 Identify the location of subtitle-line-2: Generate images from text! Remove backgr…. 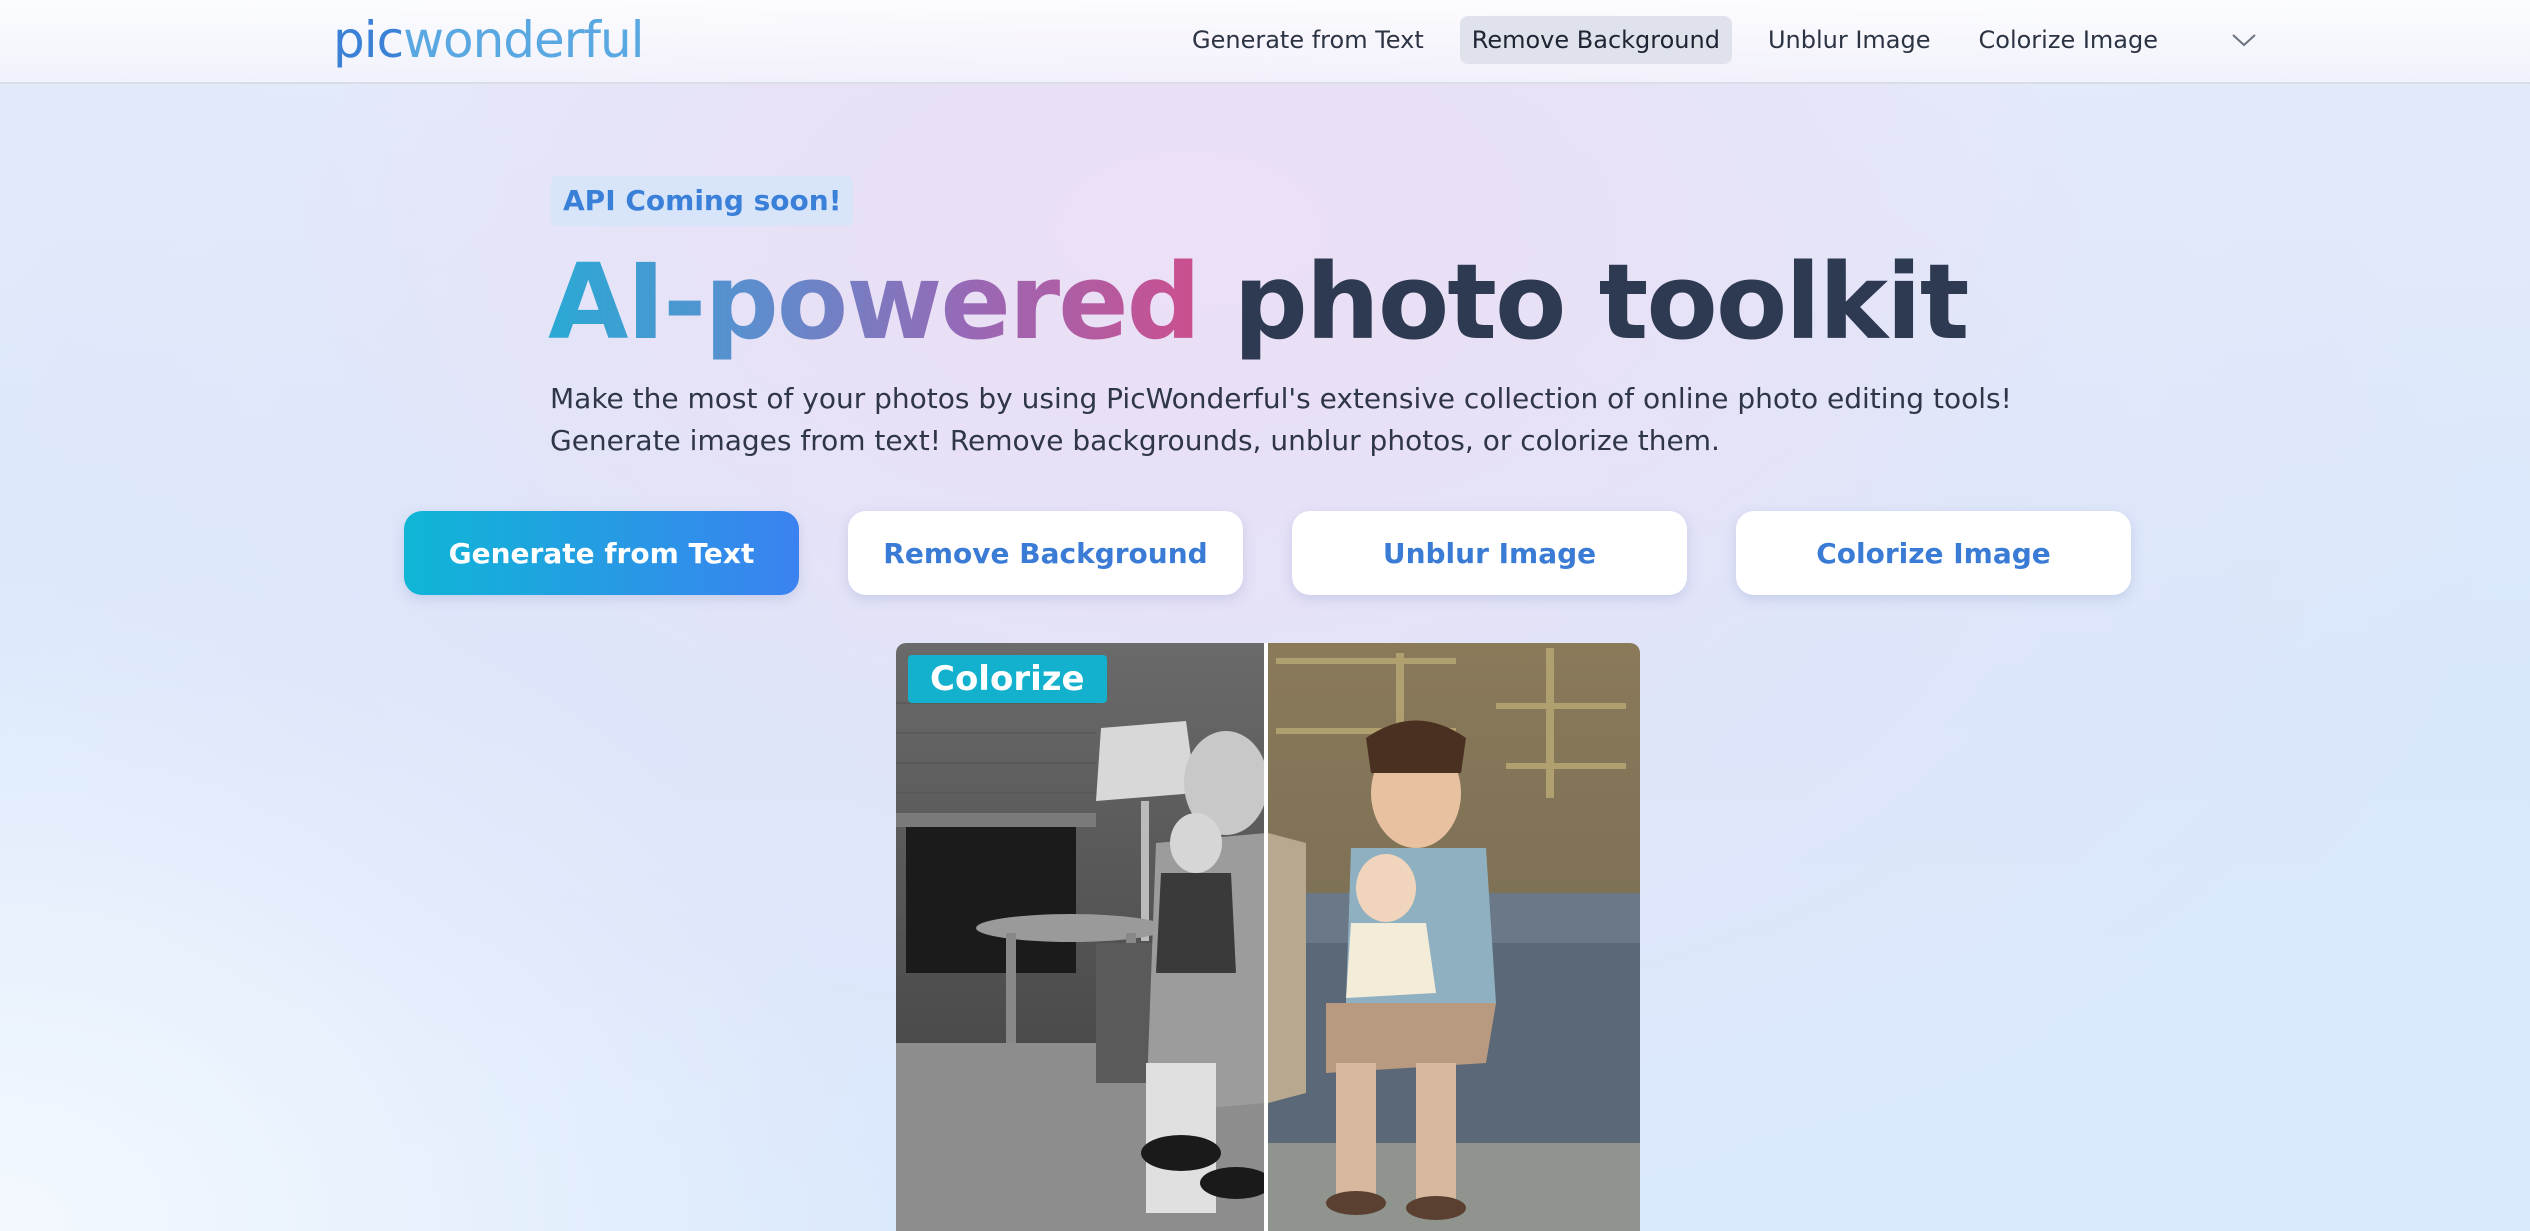
(1135, 440).